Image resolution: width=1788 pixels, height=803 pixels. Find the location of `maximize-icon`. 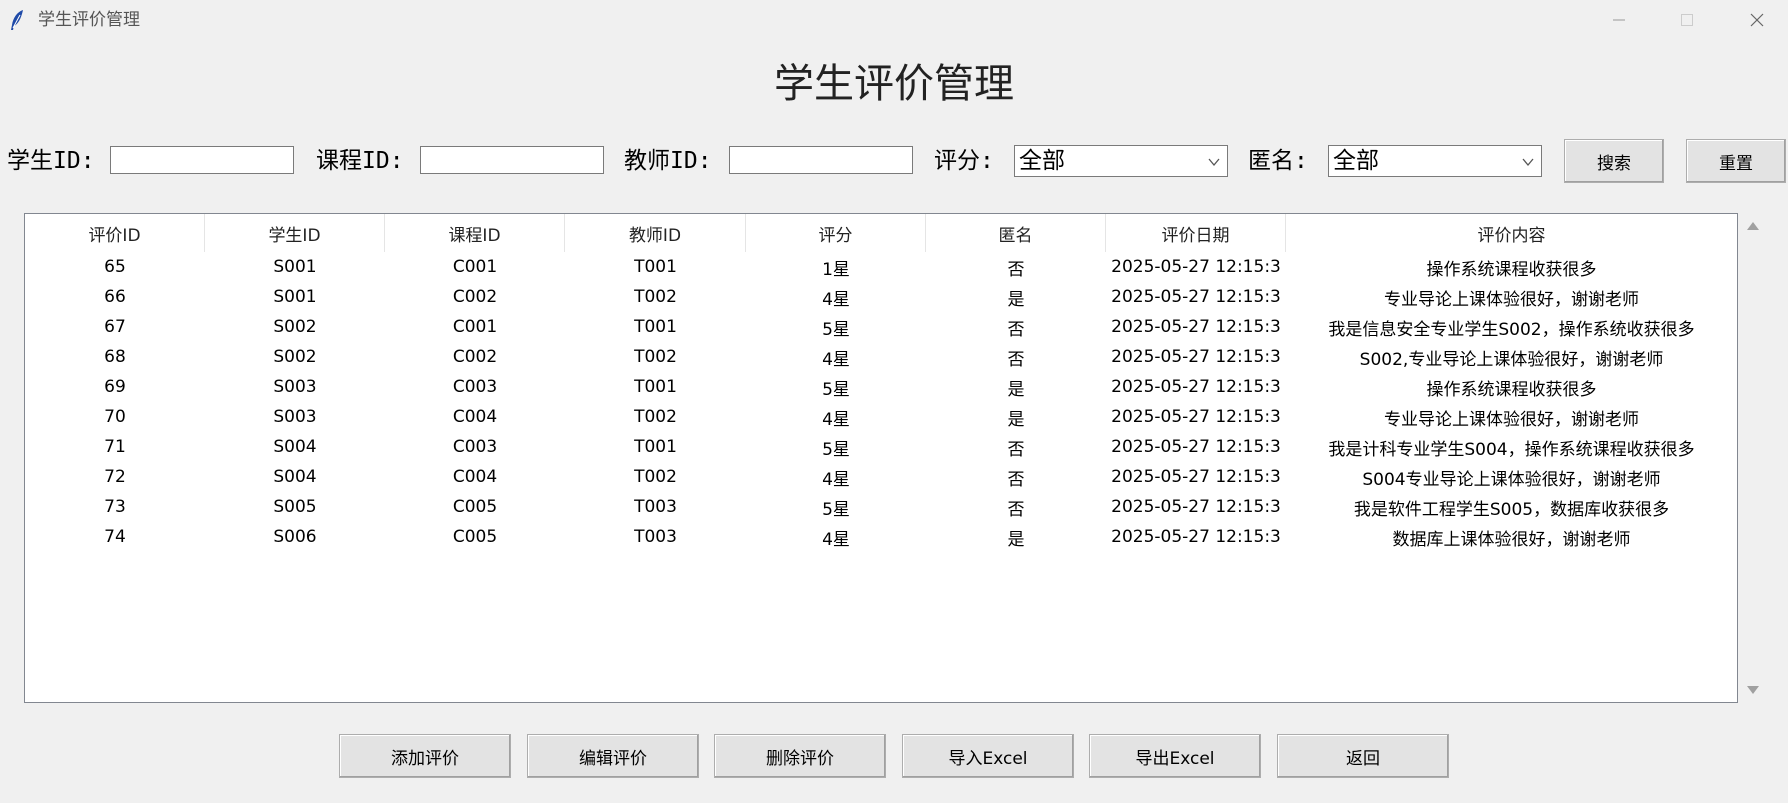

maximize-icon is located at coordinates (1687, 20).